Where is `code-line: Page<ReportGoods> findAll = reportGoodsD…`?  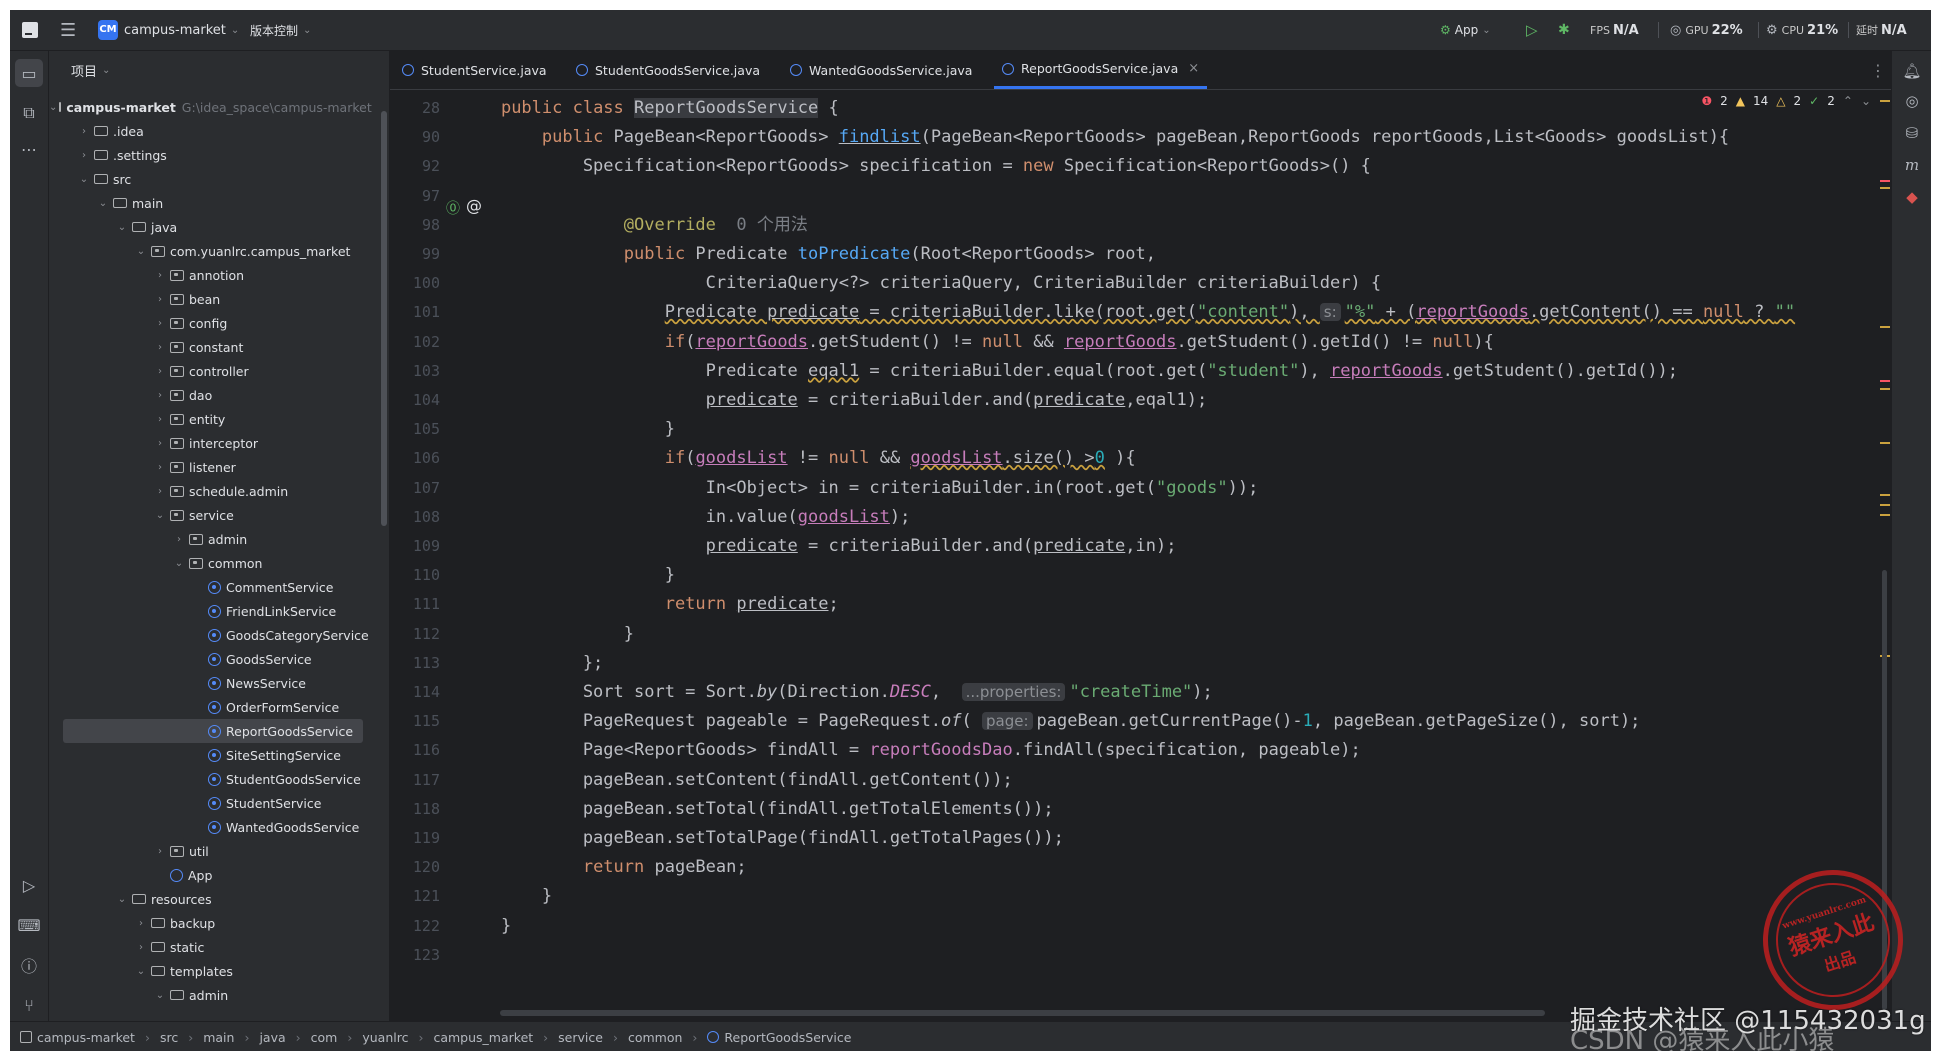
code-line: Page<ReportGoods> findAll = reportGoodsD… is located at coordinates (910, 750).